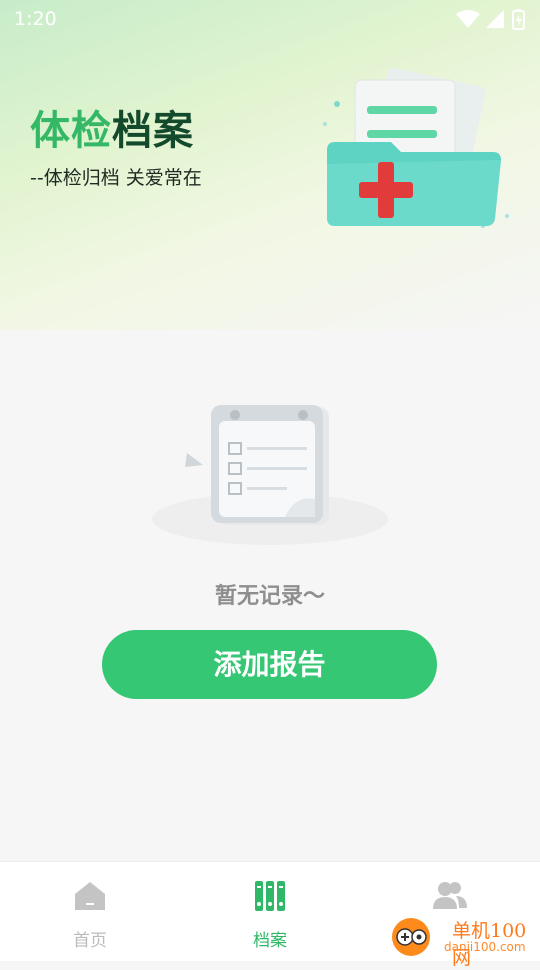 This screenshot has height=970, width=540. I want to click on nav-label-home: 首页, so click(90, 941).